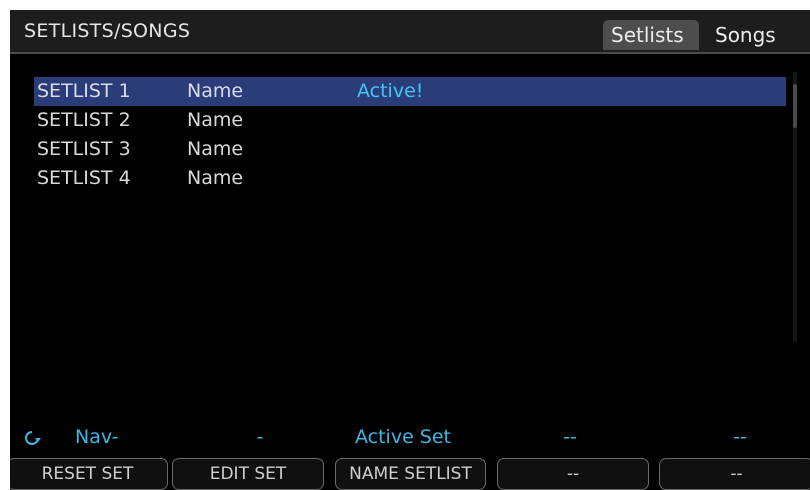 The image size is (810, 490). I want to click on info-knob-5: --, so click(740, 437).